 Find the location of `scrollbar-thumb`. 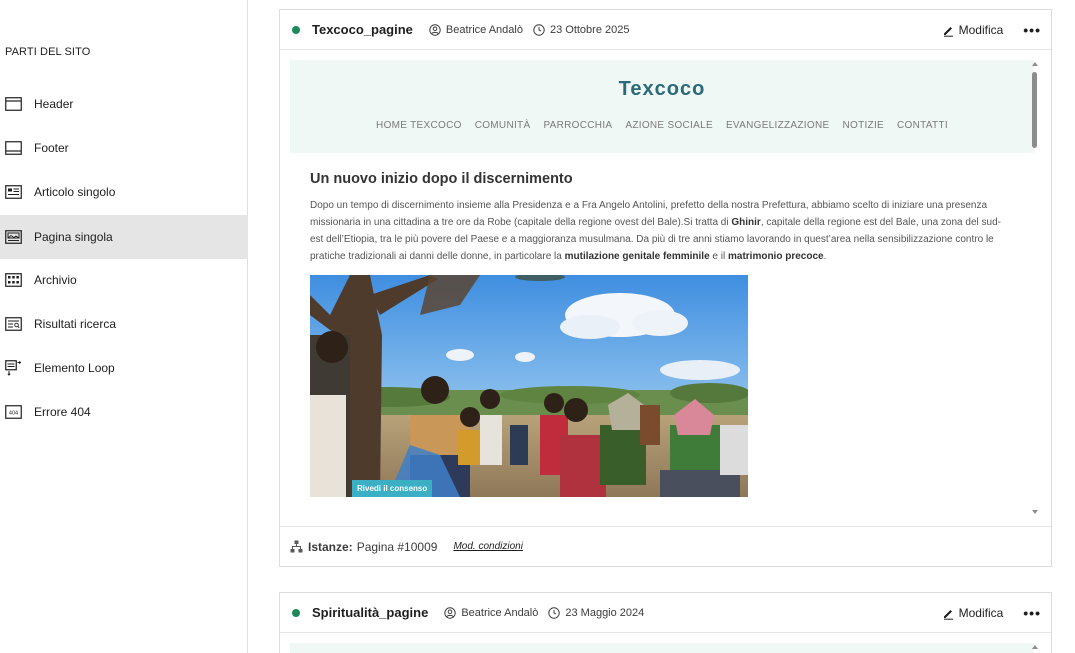

scrollbar-thumb is located at coordinates (1034, 110).